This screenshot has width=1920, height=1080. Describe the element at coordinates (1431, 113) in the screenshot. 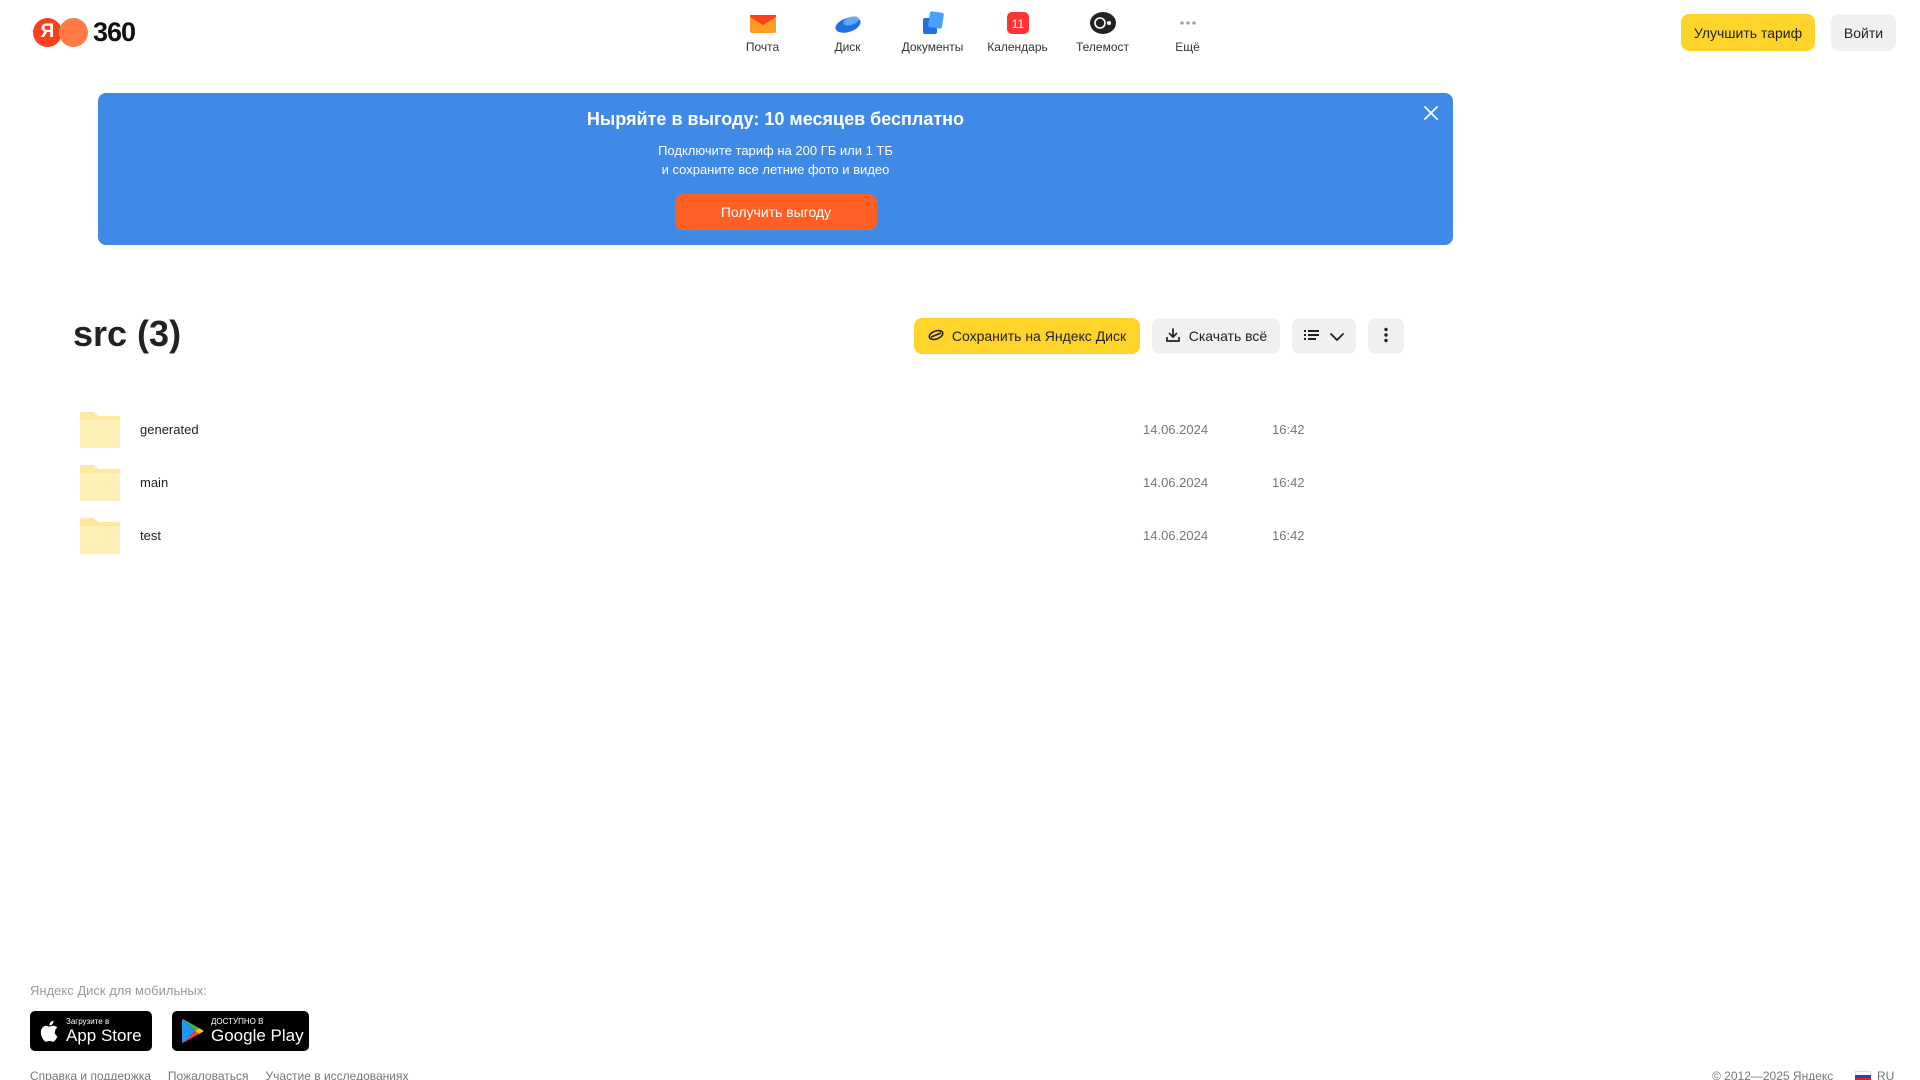

I see `close-icon` at that location.